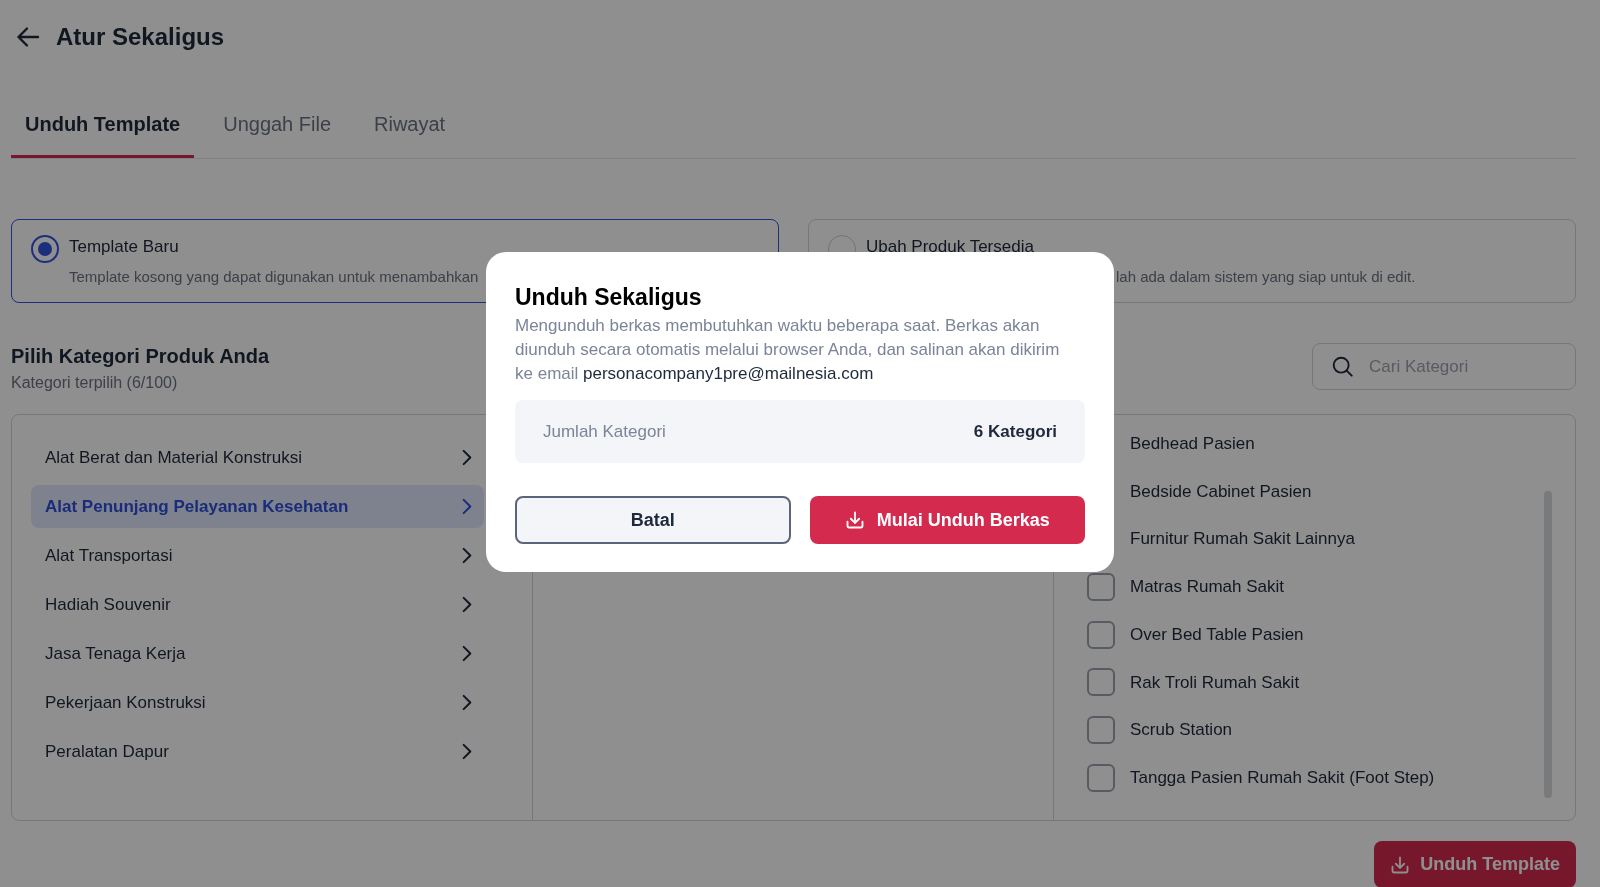  What do you see at coordinates (1266, 277) in the screenshot?
I see `option-description: lah ada dalam sistem yang siap untuk di edit.` at bounding box center [1266, 277].